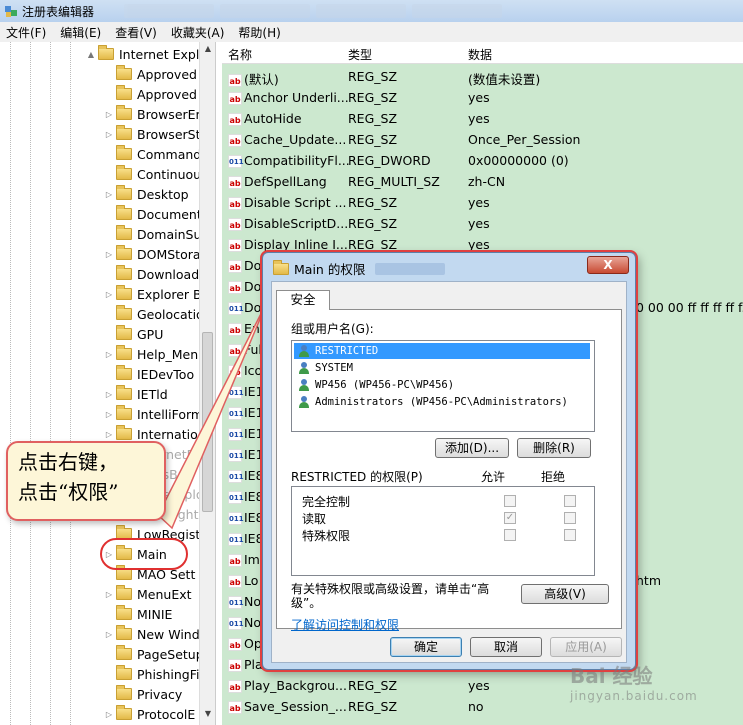 The width and height of the screenshot is (743, 725). I want to click on user-row-administrators: Administrators (WP456-PC\Administrators), so click(433, 402).